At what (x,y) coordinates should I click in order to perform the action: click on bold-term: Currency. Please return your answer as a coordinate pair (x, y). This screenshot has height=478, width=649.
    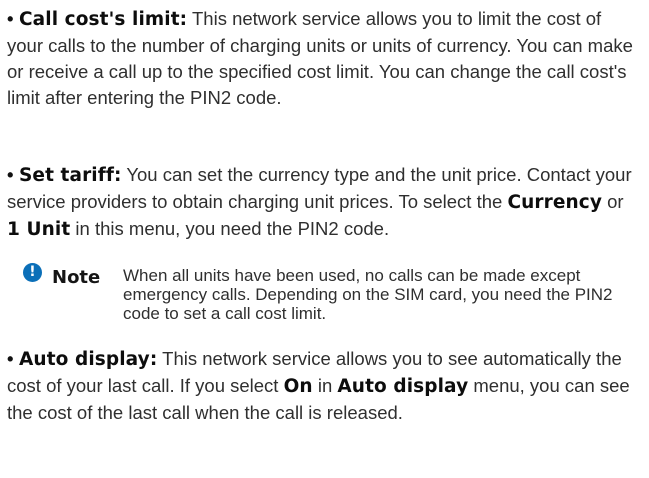
    Looking at the image, I should click on (554, 202).